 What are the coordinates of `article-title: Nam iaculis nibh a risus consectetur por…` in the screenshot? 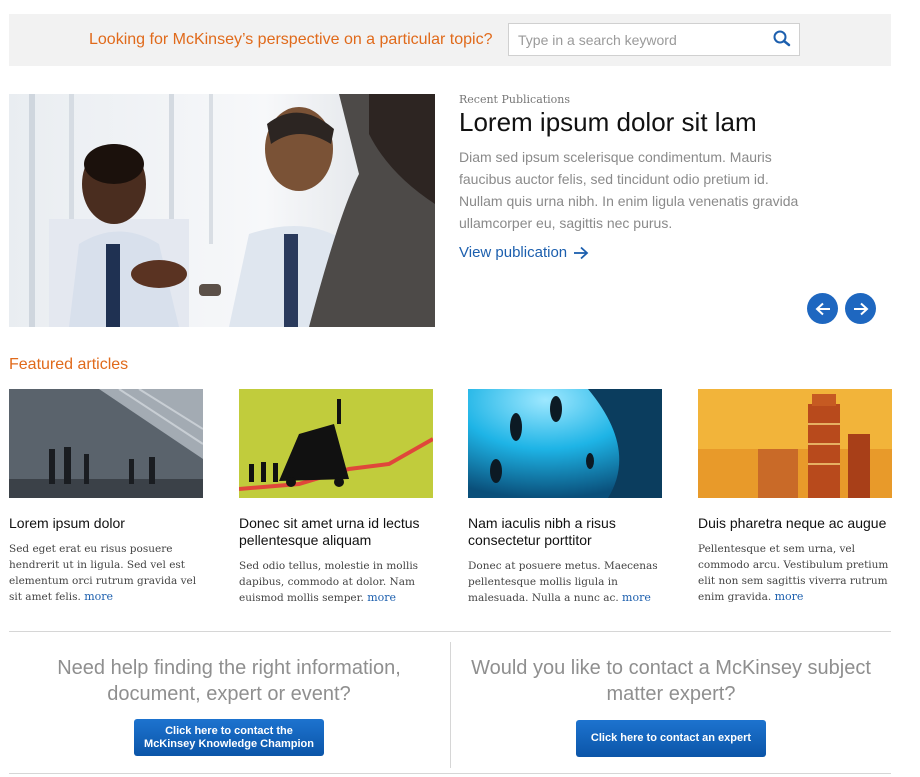 It's located at (566, 532).